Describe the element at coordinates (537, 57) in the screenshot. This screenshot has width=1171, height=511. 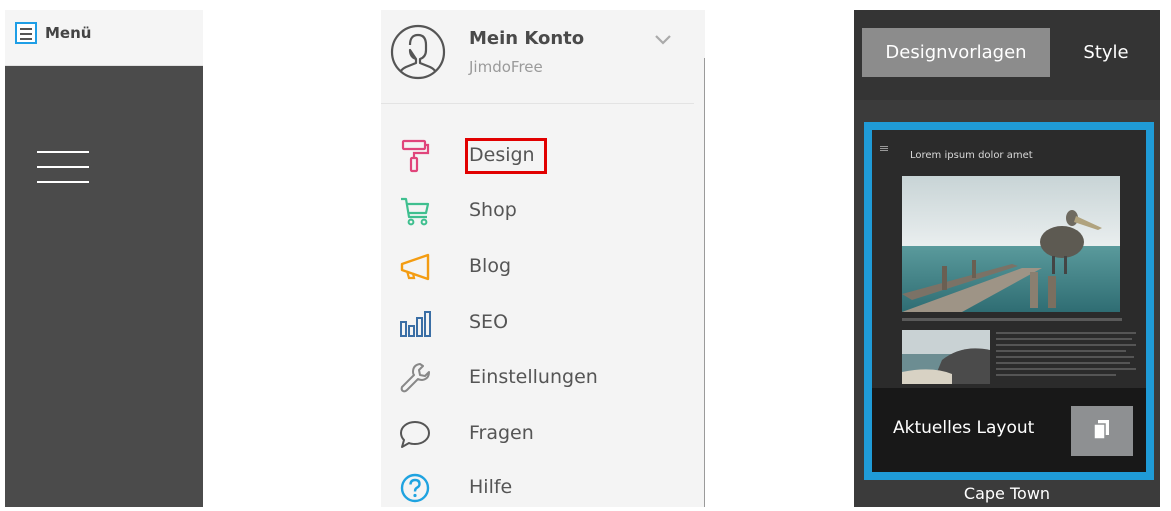
I see `account-header: Mein Konto JimdoFree` at that location.